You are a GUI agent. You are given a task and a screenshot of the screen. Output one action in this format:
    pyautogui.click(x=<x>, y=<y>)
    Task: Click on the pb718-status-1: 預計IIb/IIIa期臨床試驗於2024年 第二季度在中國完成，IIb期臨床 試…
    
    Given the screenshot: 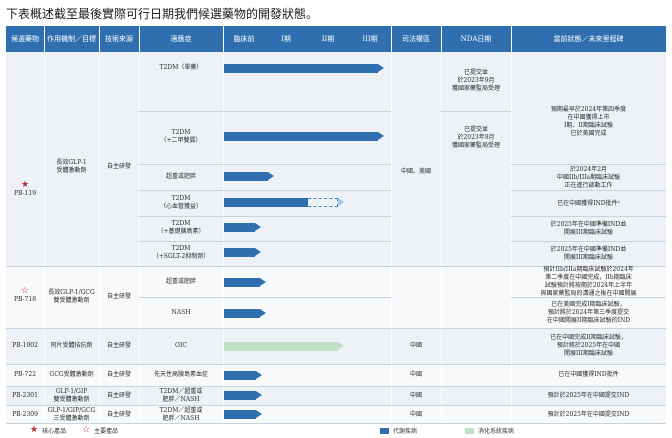 What is the action you would take?
    pyautogui.click(x=588, y=281)
    